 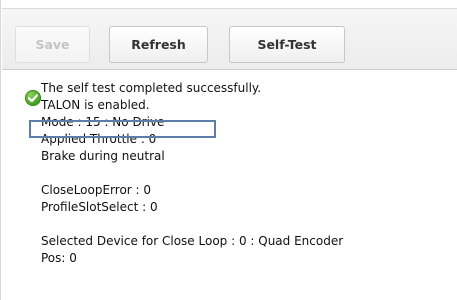 What do you see at coordinates (287, 44) in the screenshot?
I see `self-test-button: Self-Test` at bounding box center [287, 44].